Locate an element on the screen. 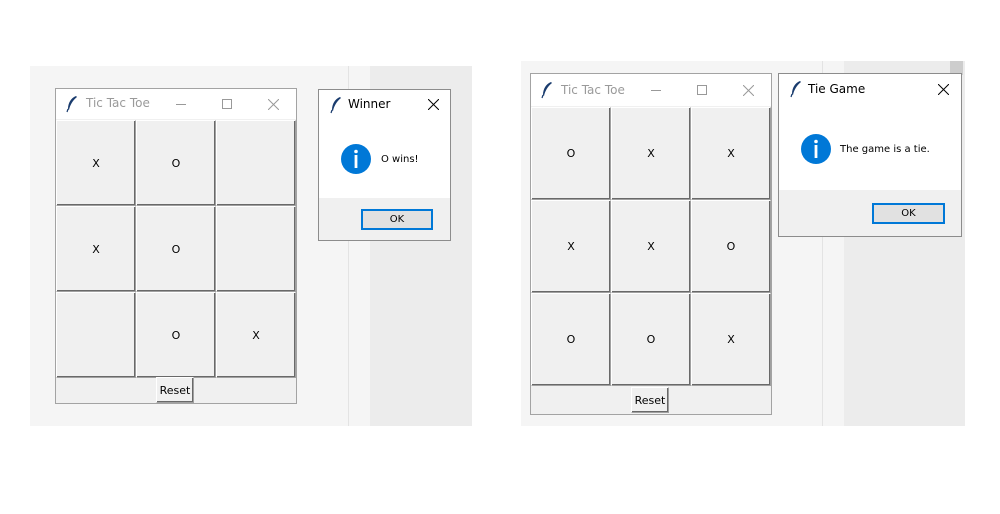  tic-tac-toe-window: Tic Tac Toe X O X O O X Reset is located at coordinates (176, 246).